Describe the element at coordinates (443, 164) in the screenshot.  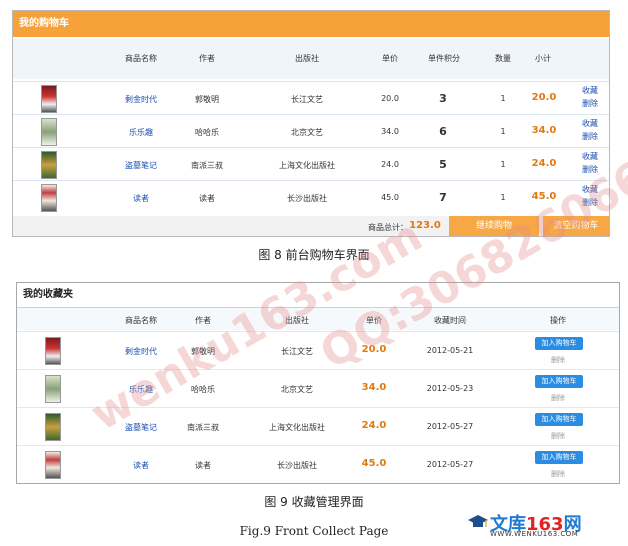
I see `points-text: 5` at that location.